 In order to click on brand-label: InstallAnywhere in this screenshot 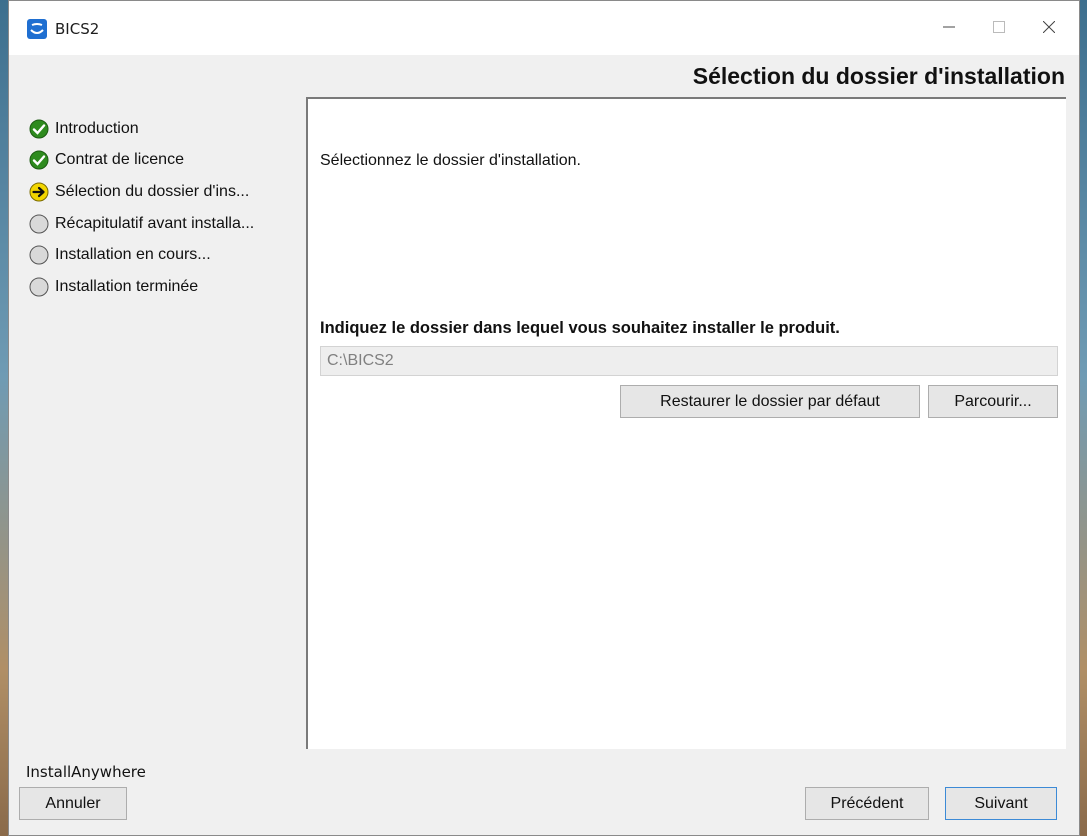, I will do `click(86, 772)`.